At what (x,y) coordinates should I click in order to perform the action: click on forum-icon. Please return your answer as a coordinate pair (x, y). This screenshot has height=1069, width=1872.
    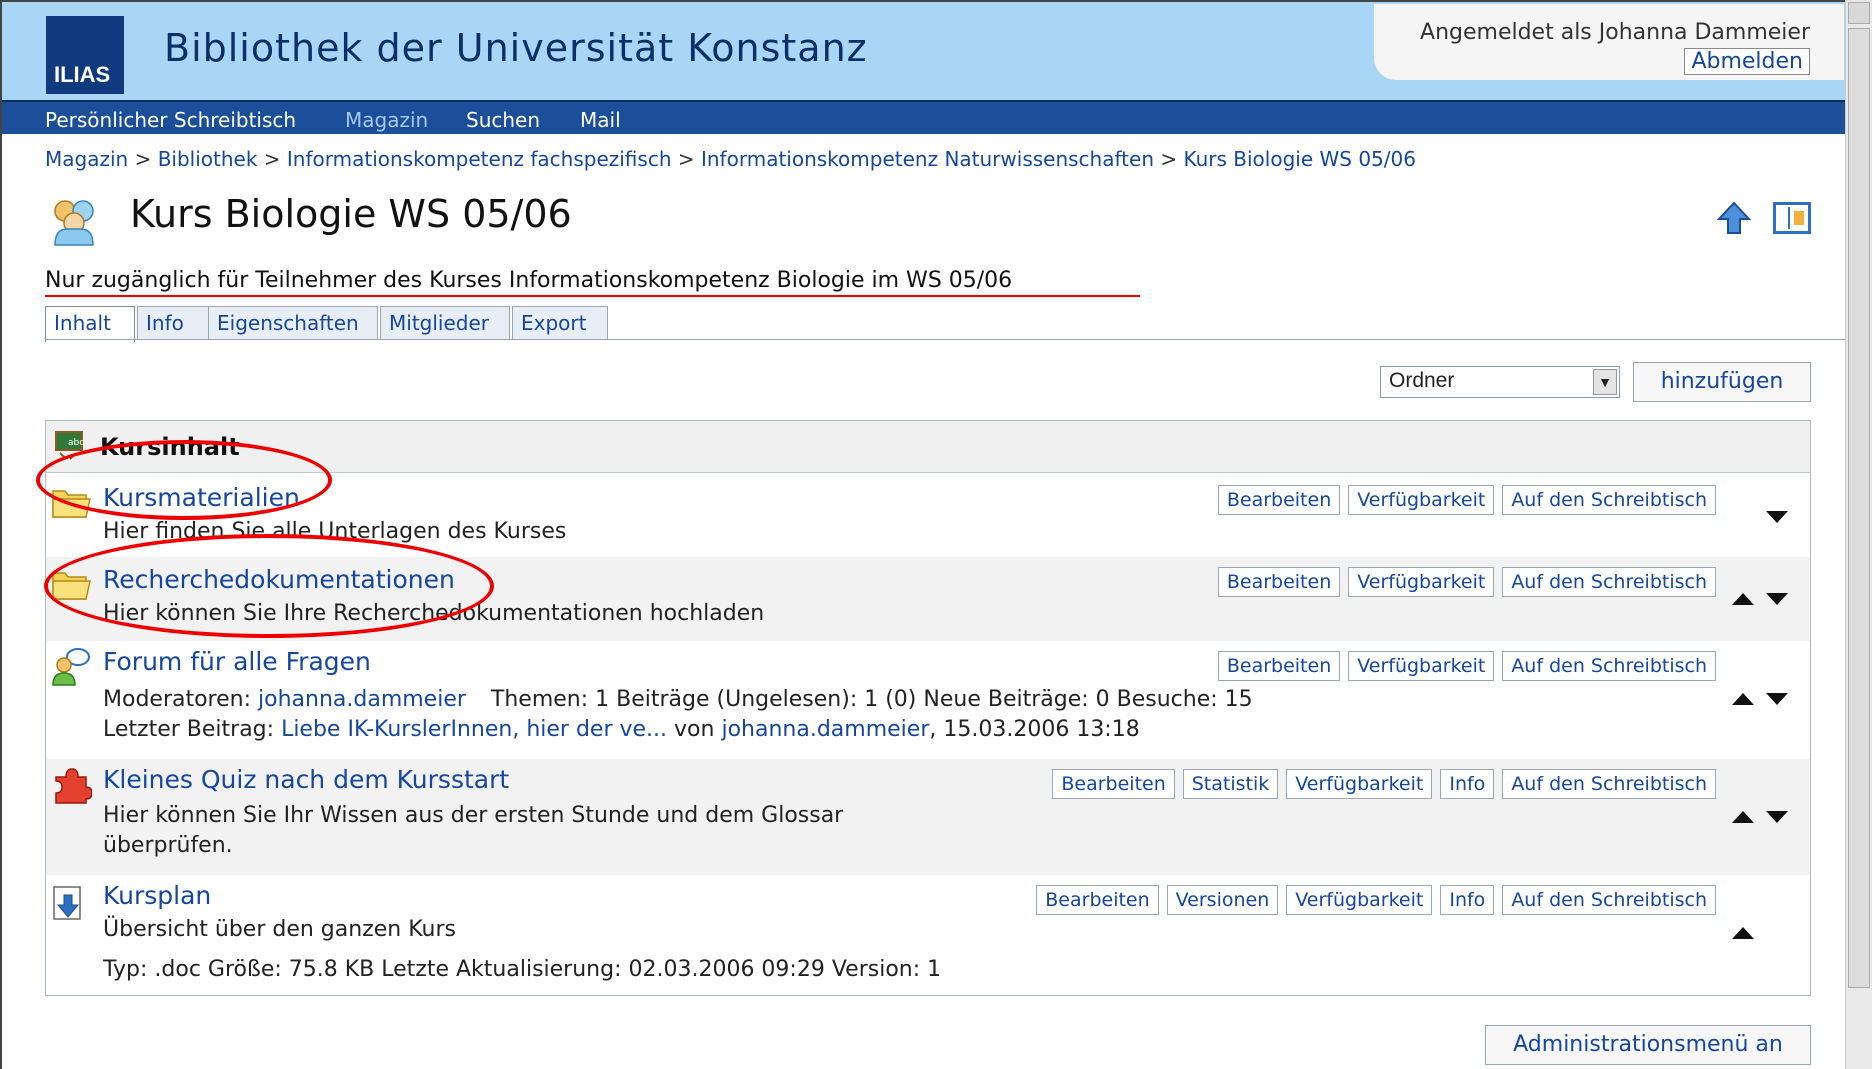
    Looking at the image, I should click on (71, 667).